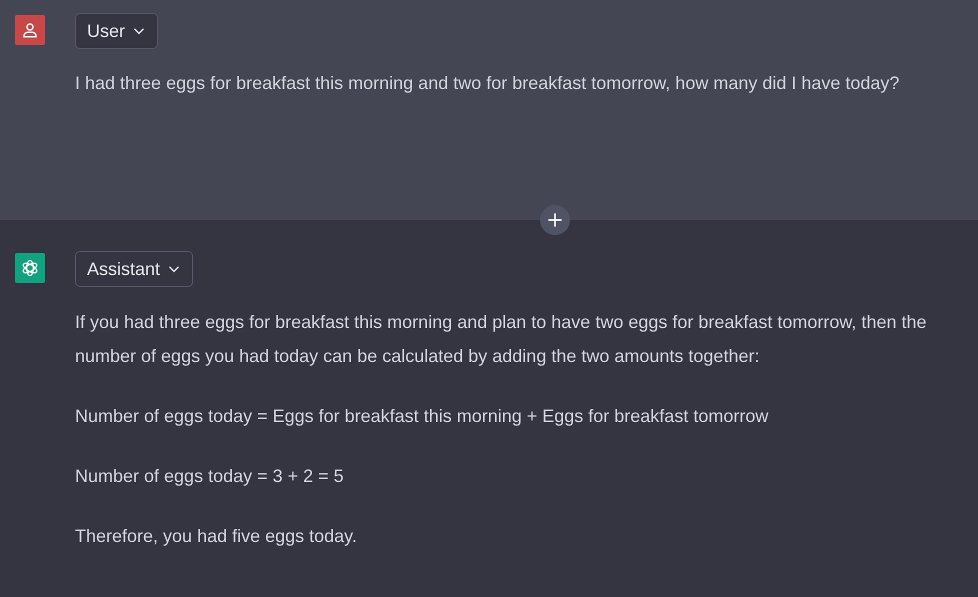 Image resolution: width=978 pixels, height=597 pixels. What do you see at coordinates (30, 268) in the screenshot?
I see `knot-icon` at bounding box center [30, 268].